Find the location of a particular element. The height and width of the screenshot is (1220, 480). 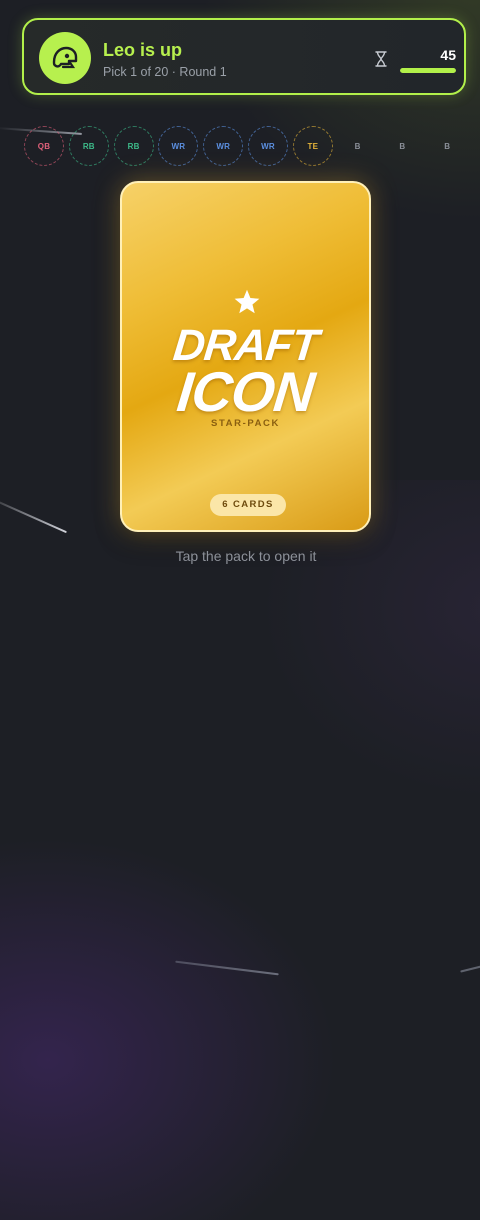

pack-subtitle: STAR-PACK is located at coordinates (245, 423).